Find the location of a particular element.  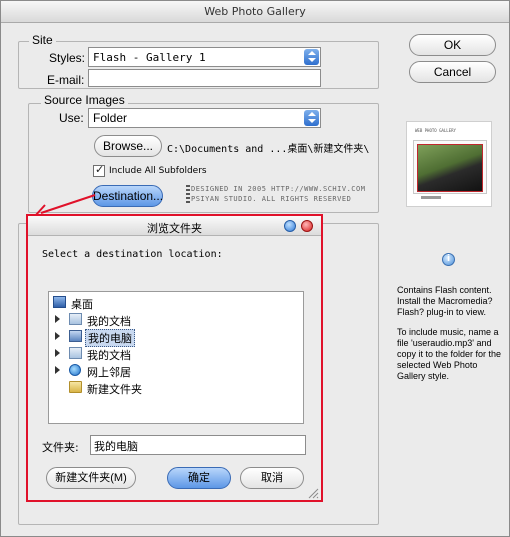

use-select-value: Folder is located at coordinates (110, 118).